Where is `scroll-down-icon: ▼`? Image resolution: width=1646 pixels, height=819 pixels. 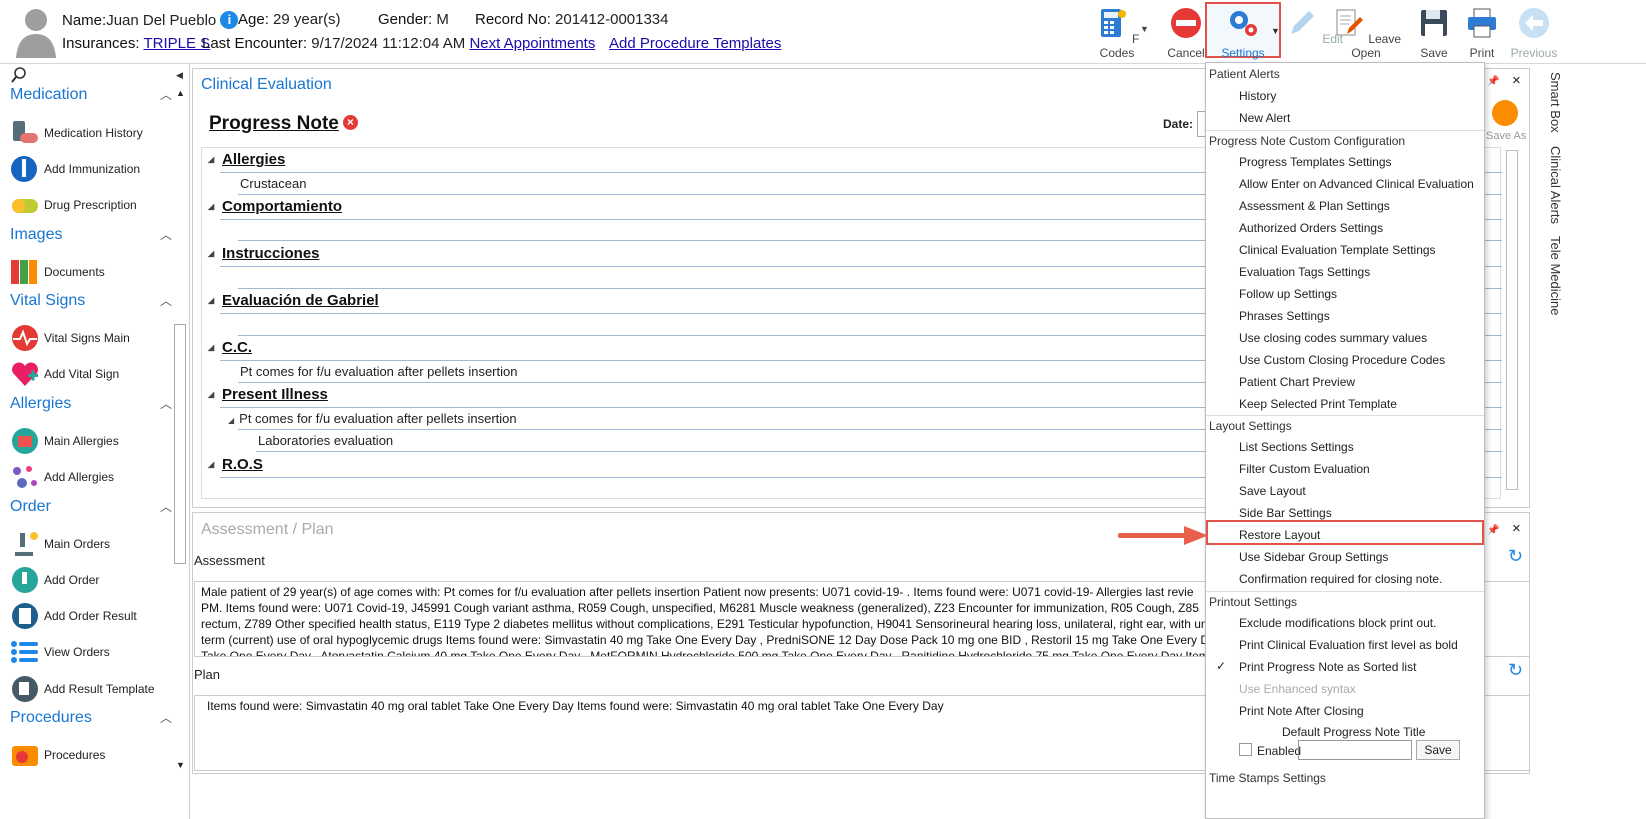 scroll-down-icon: ▼ is located at coordinates (180, 765).